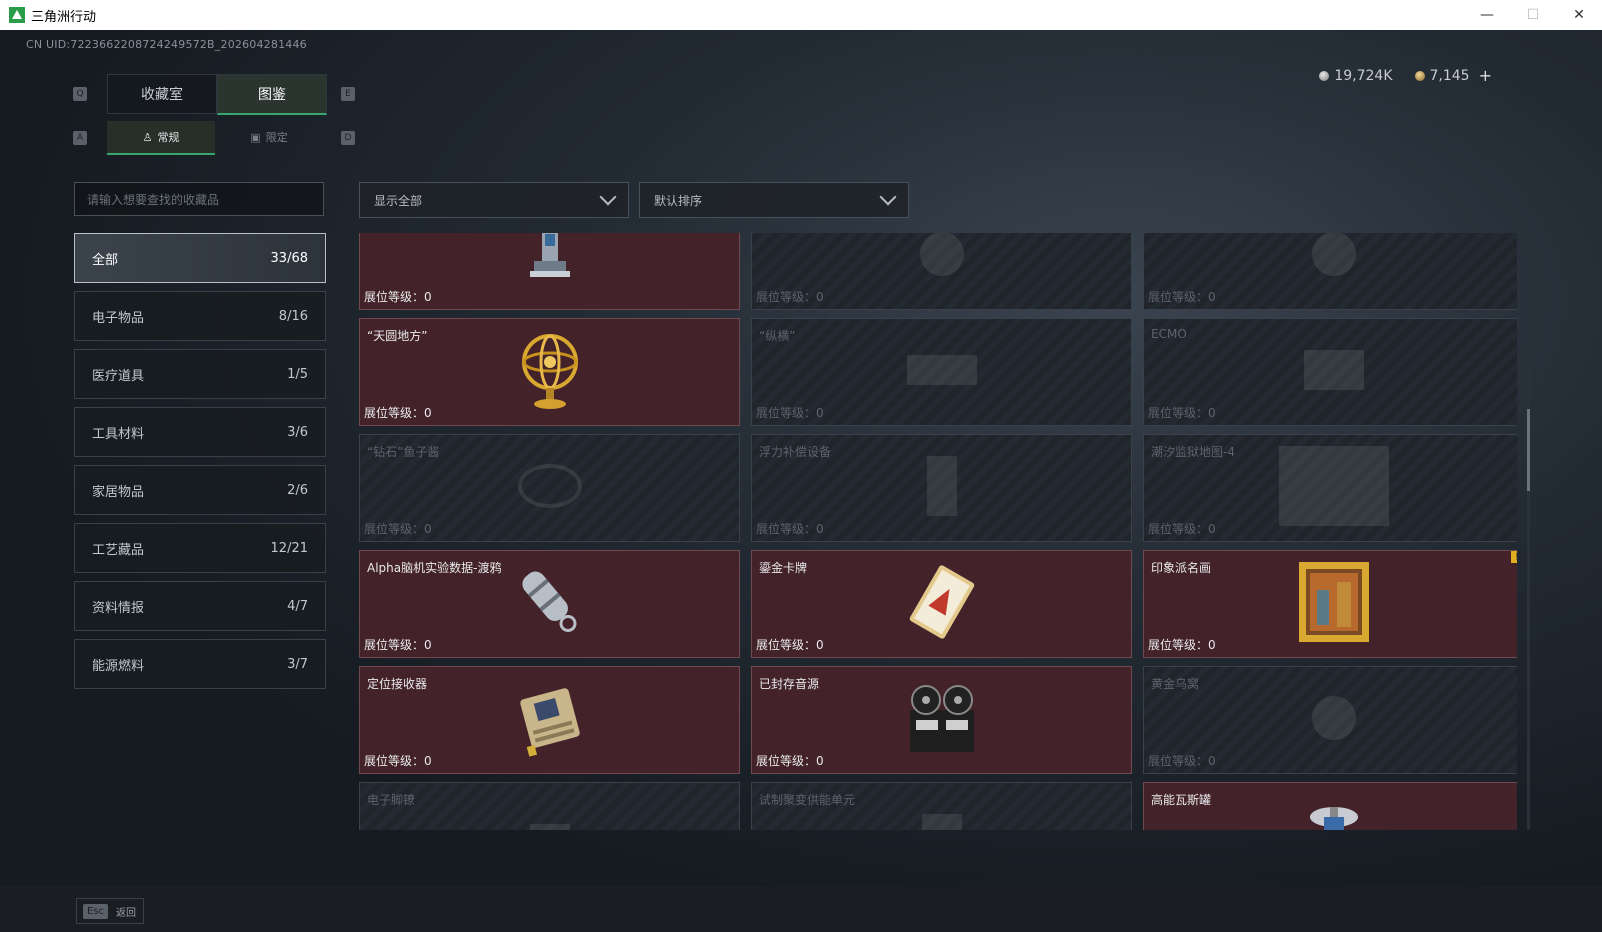 Image resolution: width=1602 pixels, height=932 pixels. What do you see at coordinates (1579, 15) in the screenshot?
I see `close-button: ✕` at bounding box center [1579, 15].